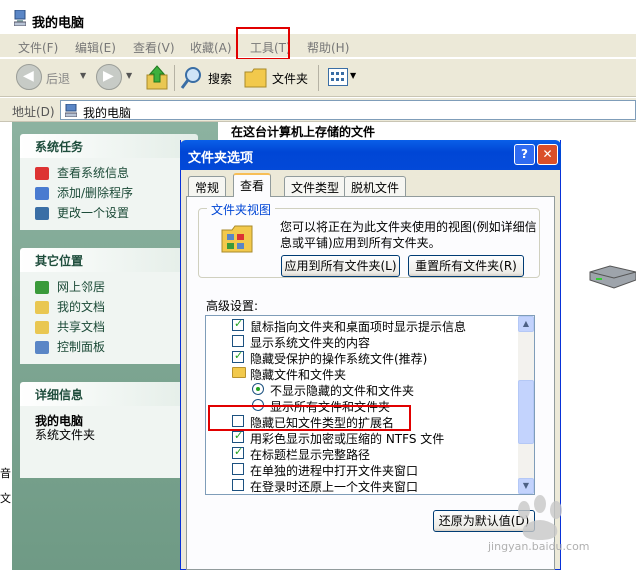 The height and width of the screenshot is (570, 636). What do you see at coordinates (370, 155) in the screenshot?
I see `dialog-titlebar: 文件夹选项 ? ✕` at bounding box center [370, 155].